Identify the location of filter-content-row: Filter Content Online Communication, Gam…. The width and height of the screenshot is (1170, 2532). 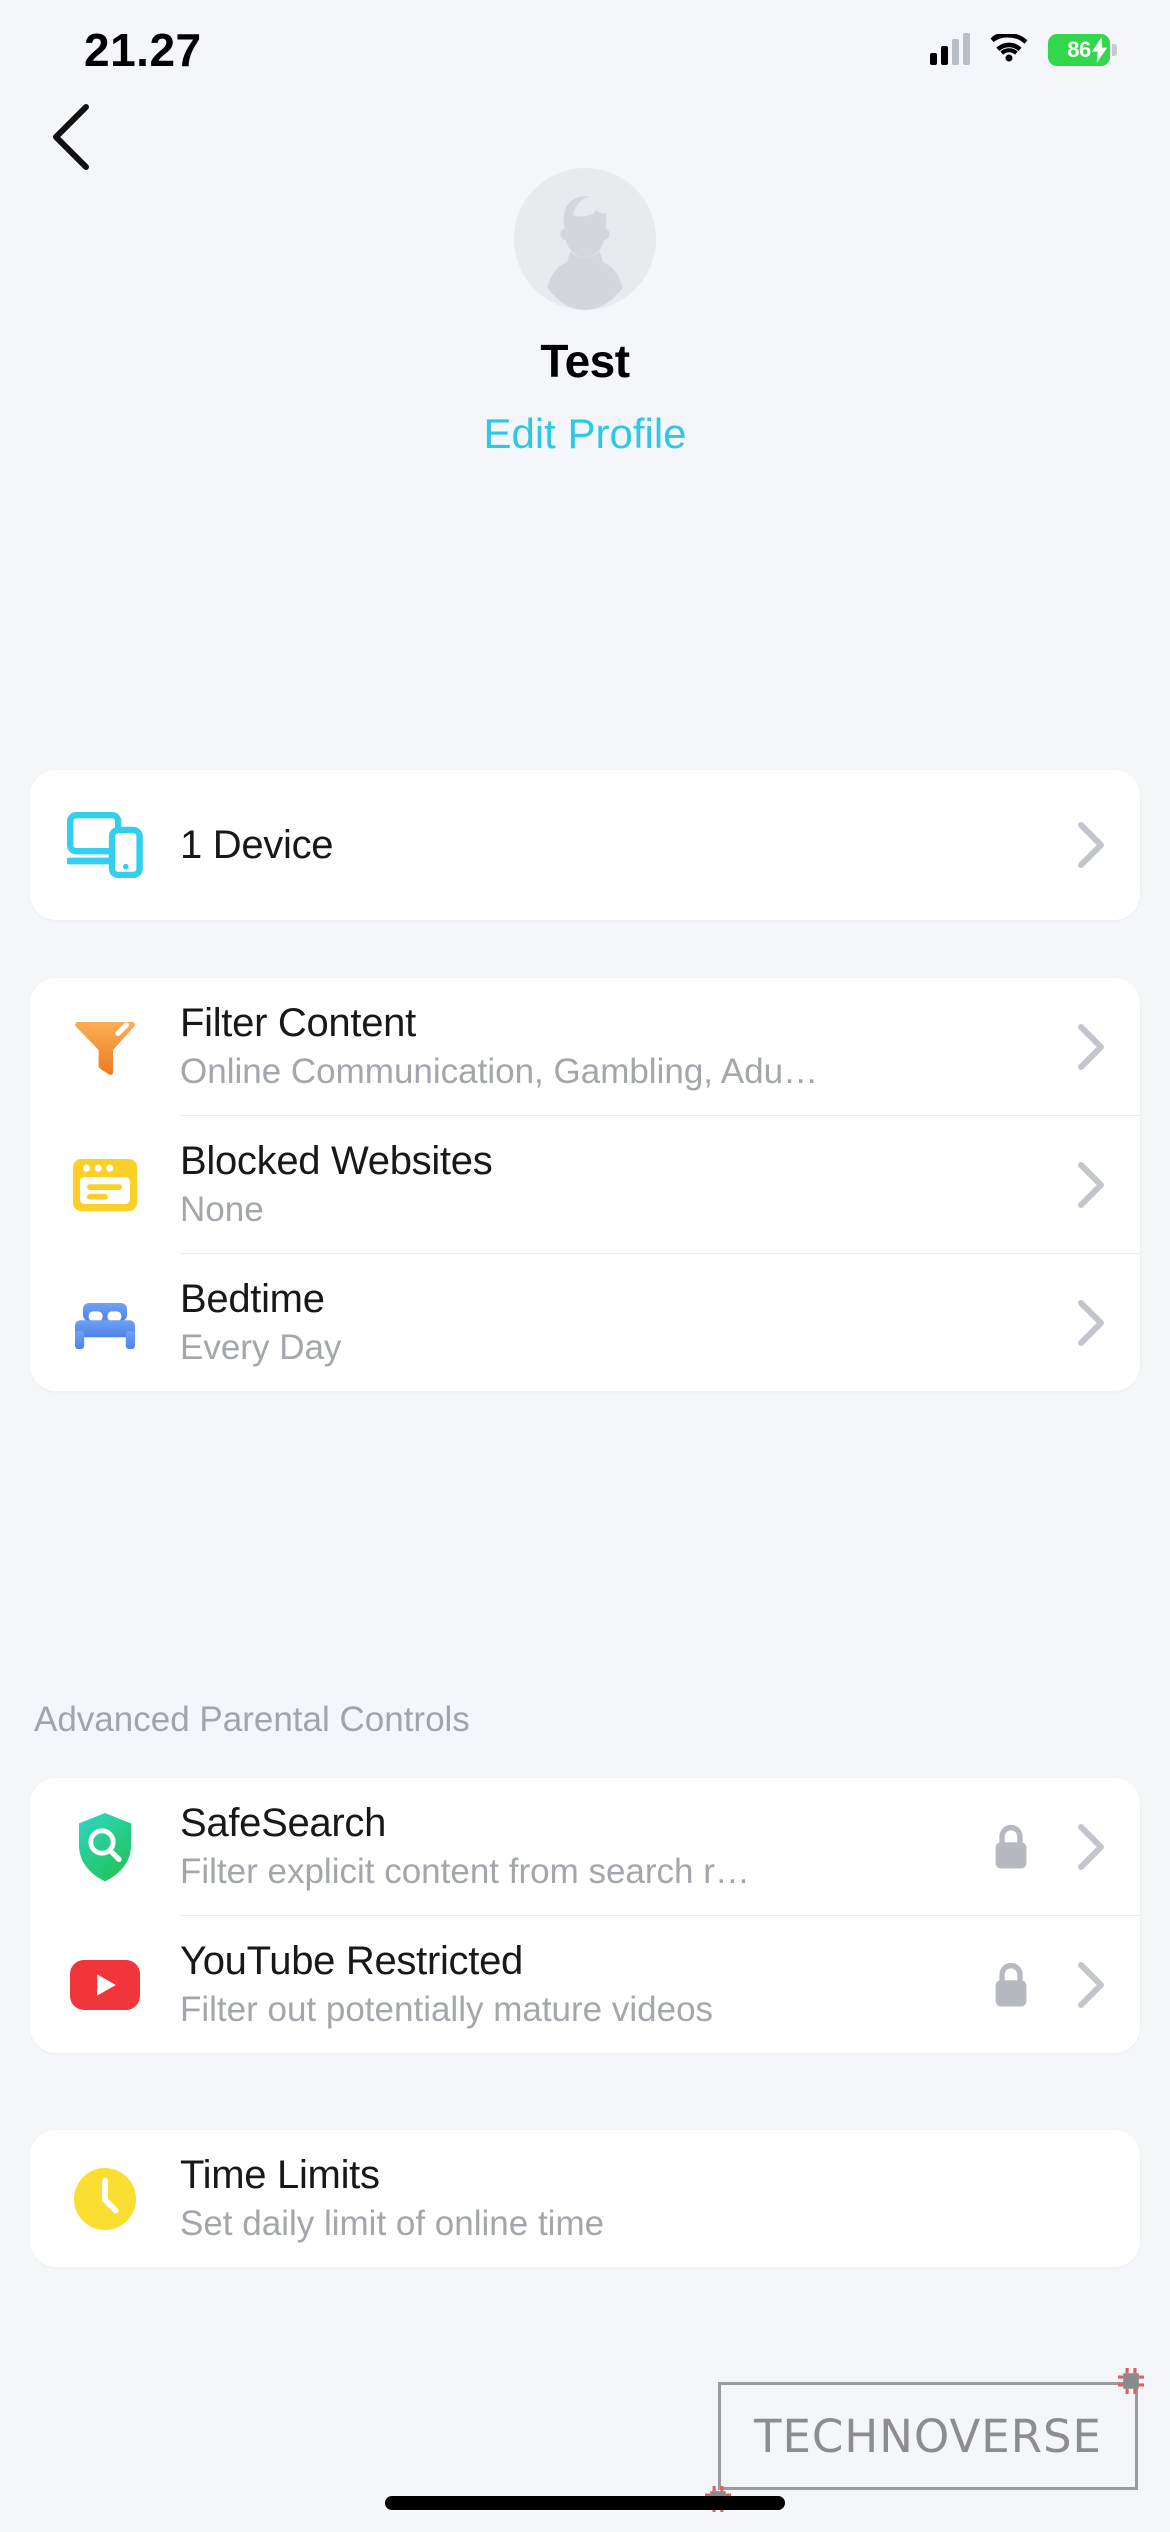
(585, 1046).